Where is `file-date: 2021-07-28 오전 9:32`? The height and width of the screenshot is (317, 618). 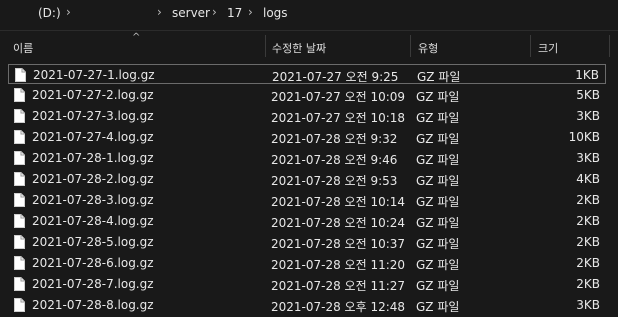
file-date: 2021-07-28 오전 9:32 is located at coordinates (334, 139).